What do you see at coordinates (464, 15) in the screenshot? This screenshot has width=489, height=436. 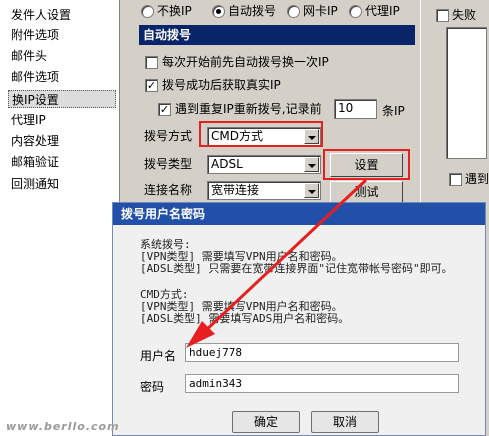 I see `checkbox-failure-label: 失败` at bounding box center [464, 15].